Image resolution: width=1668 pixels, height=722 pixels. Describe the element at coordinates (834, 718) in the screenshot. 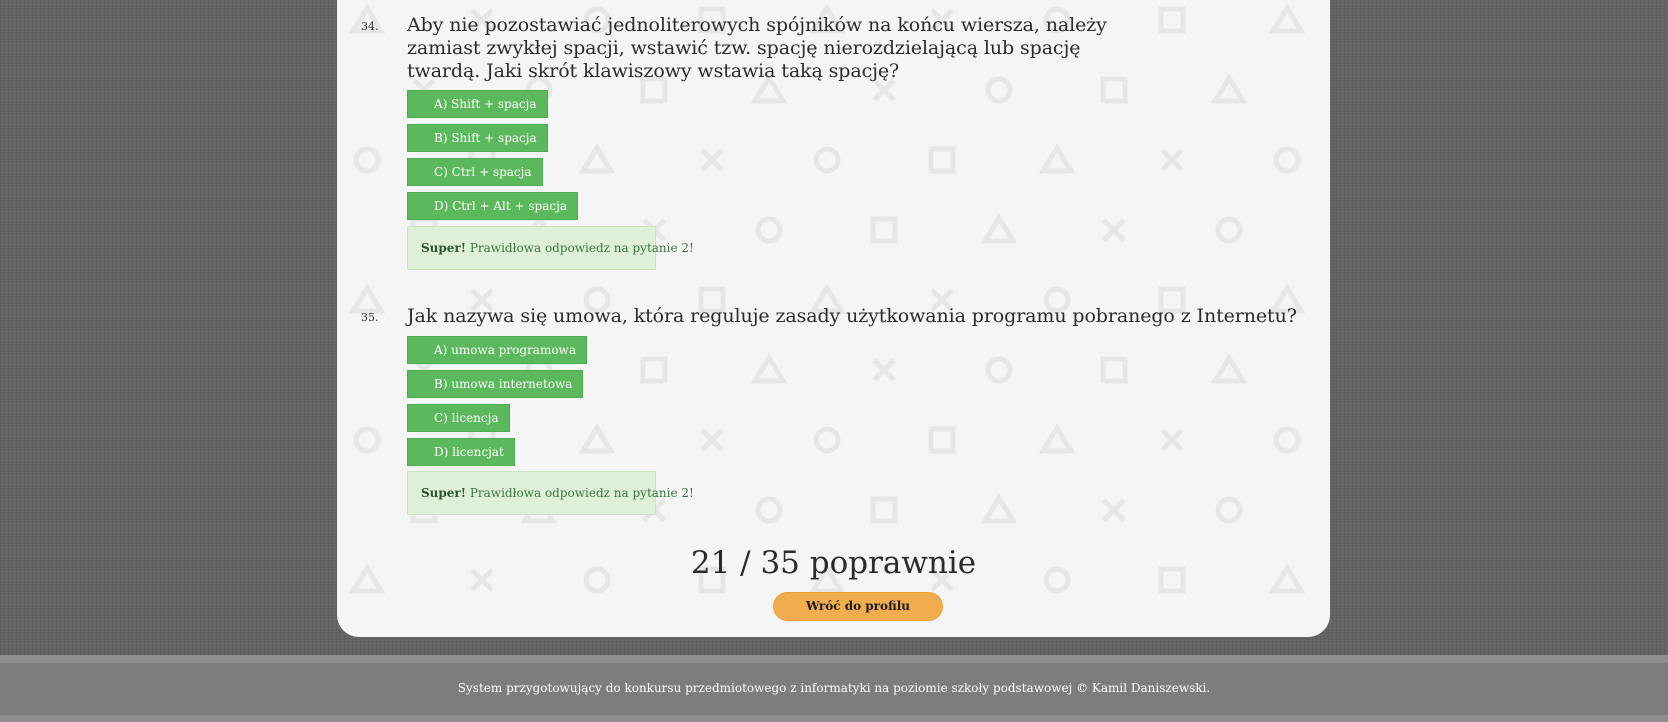

I see `footer-bottom-border` at that location.